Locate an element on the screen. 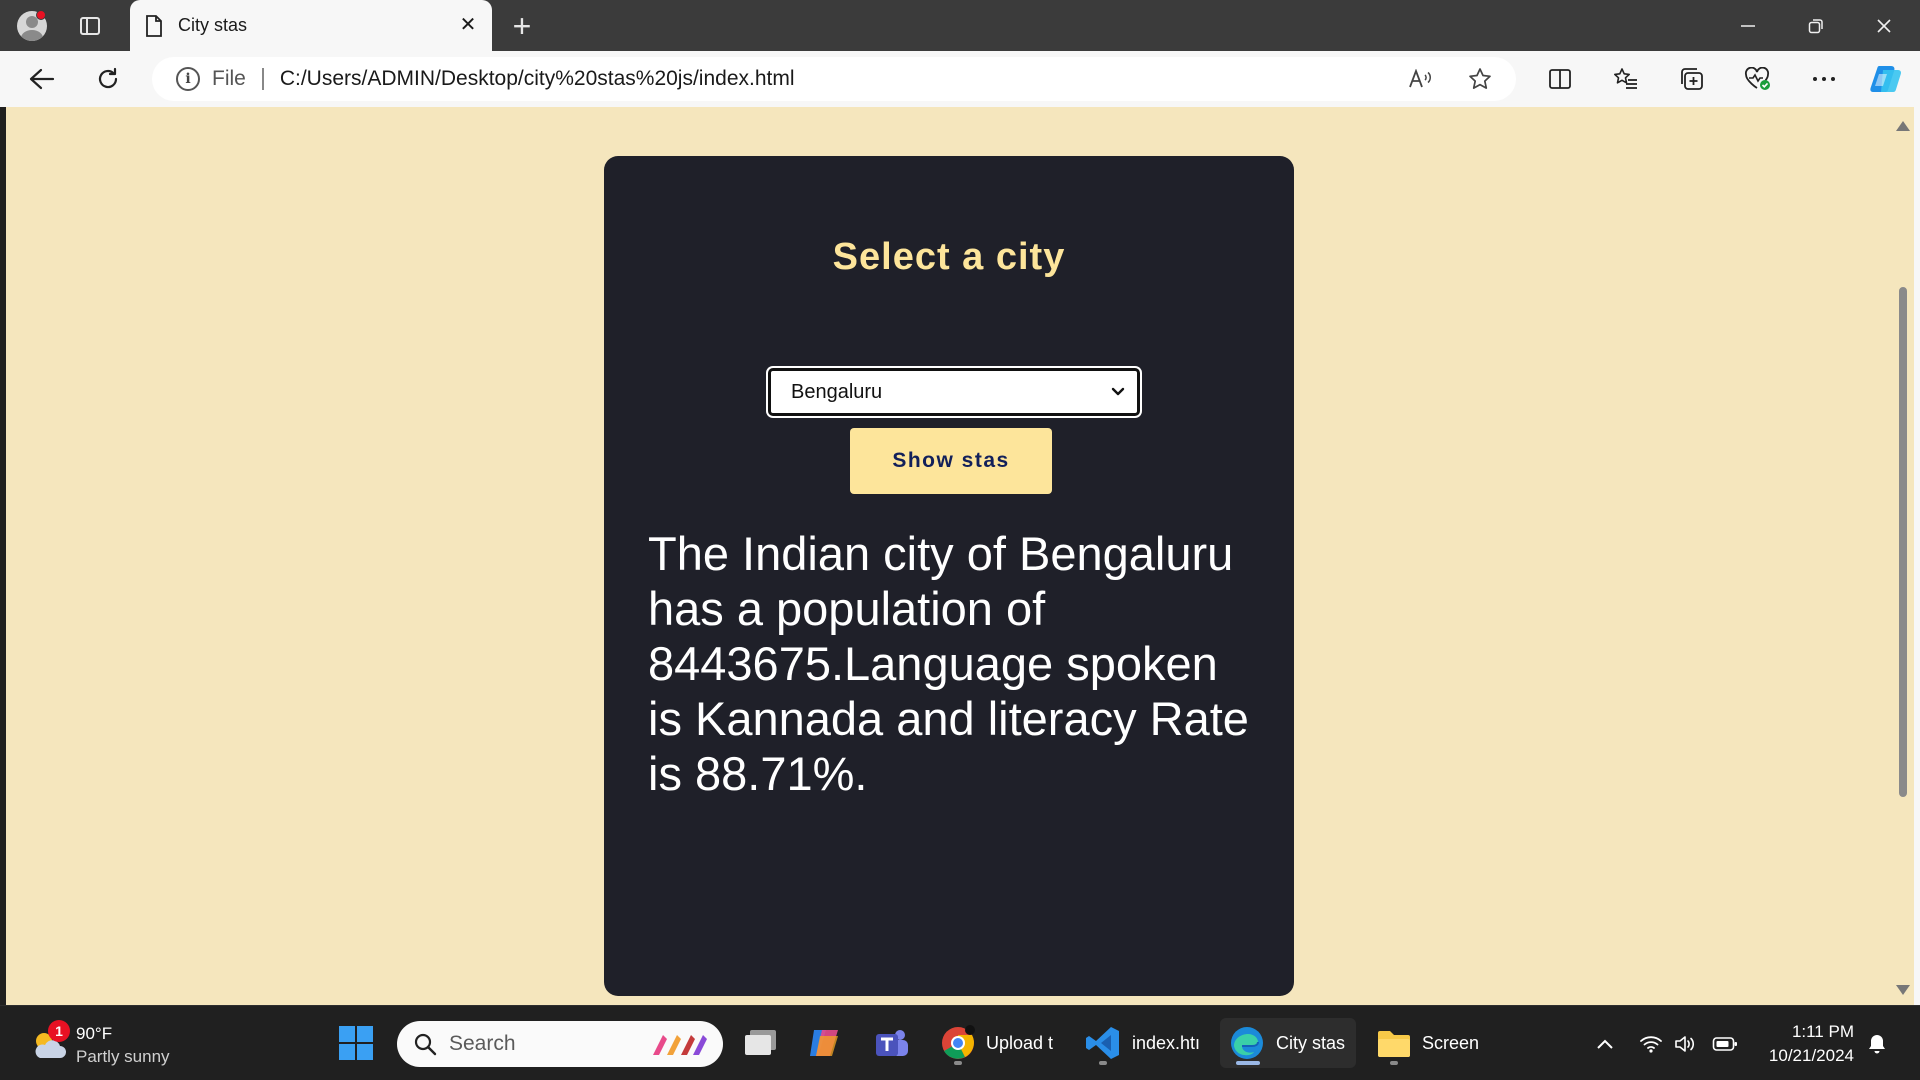 This screenshot has height=1080, width=1920. collections-icon is located at coordinates (1692, 79).